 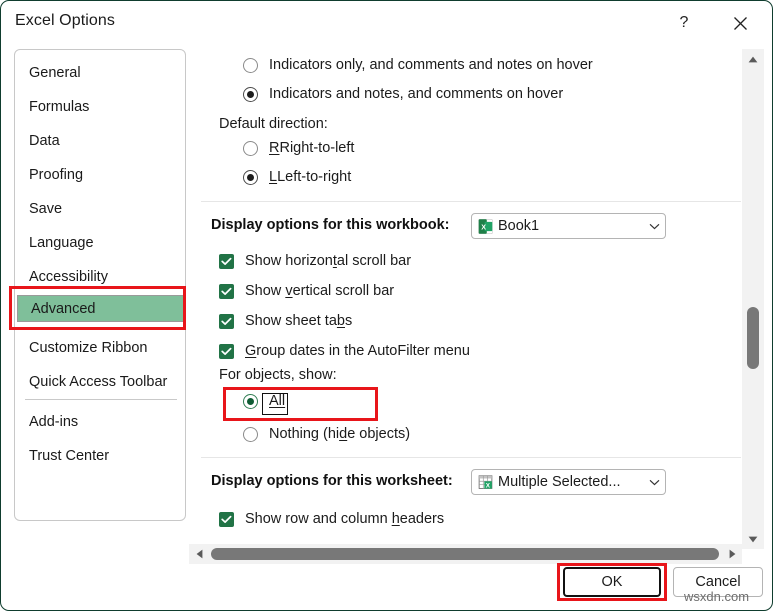 I want to click on sidebar-item-add-ins: Add-ins, so click(x=101, y=421).